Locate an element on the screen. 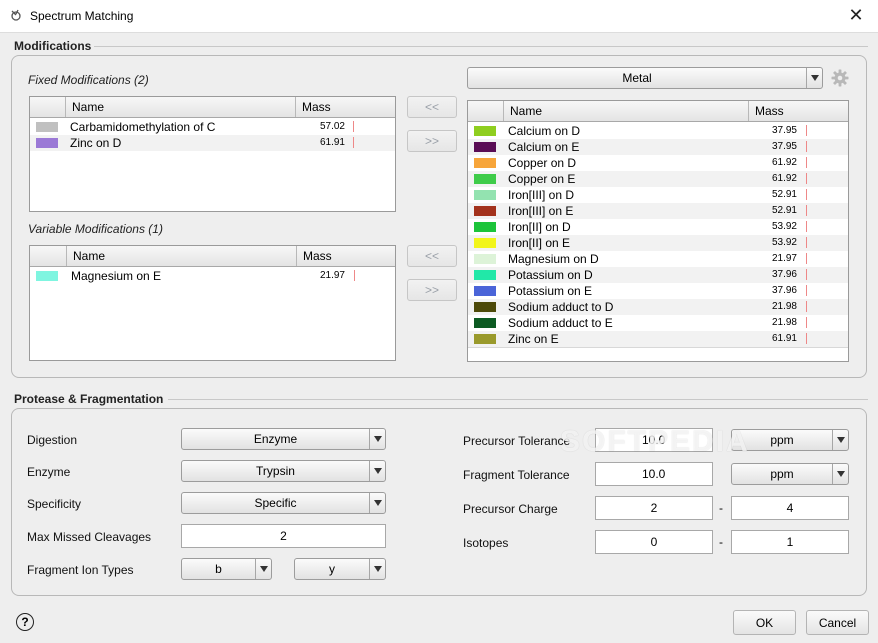 The image size is (878, 643). table-row: Potassium on D 37.96 is located at coordinates (658, 275).